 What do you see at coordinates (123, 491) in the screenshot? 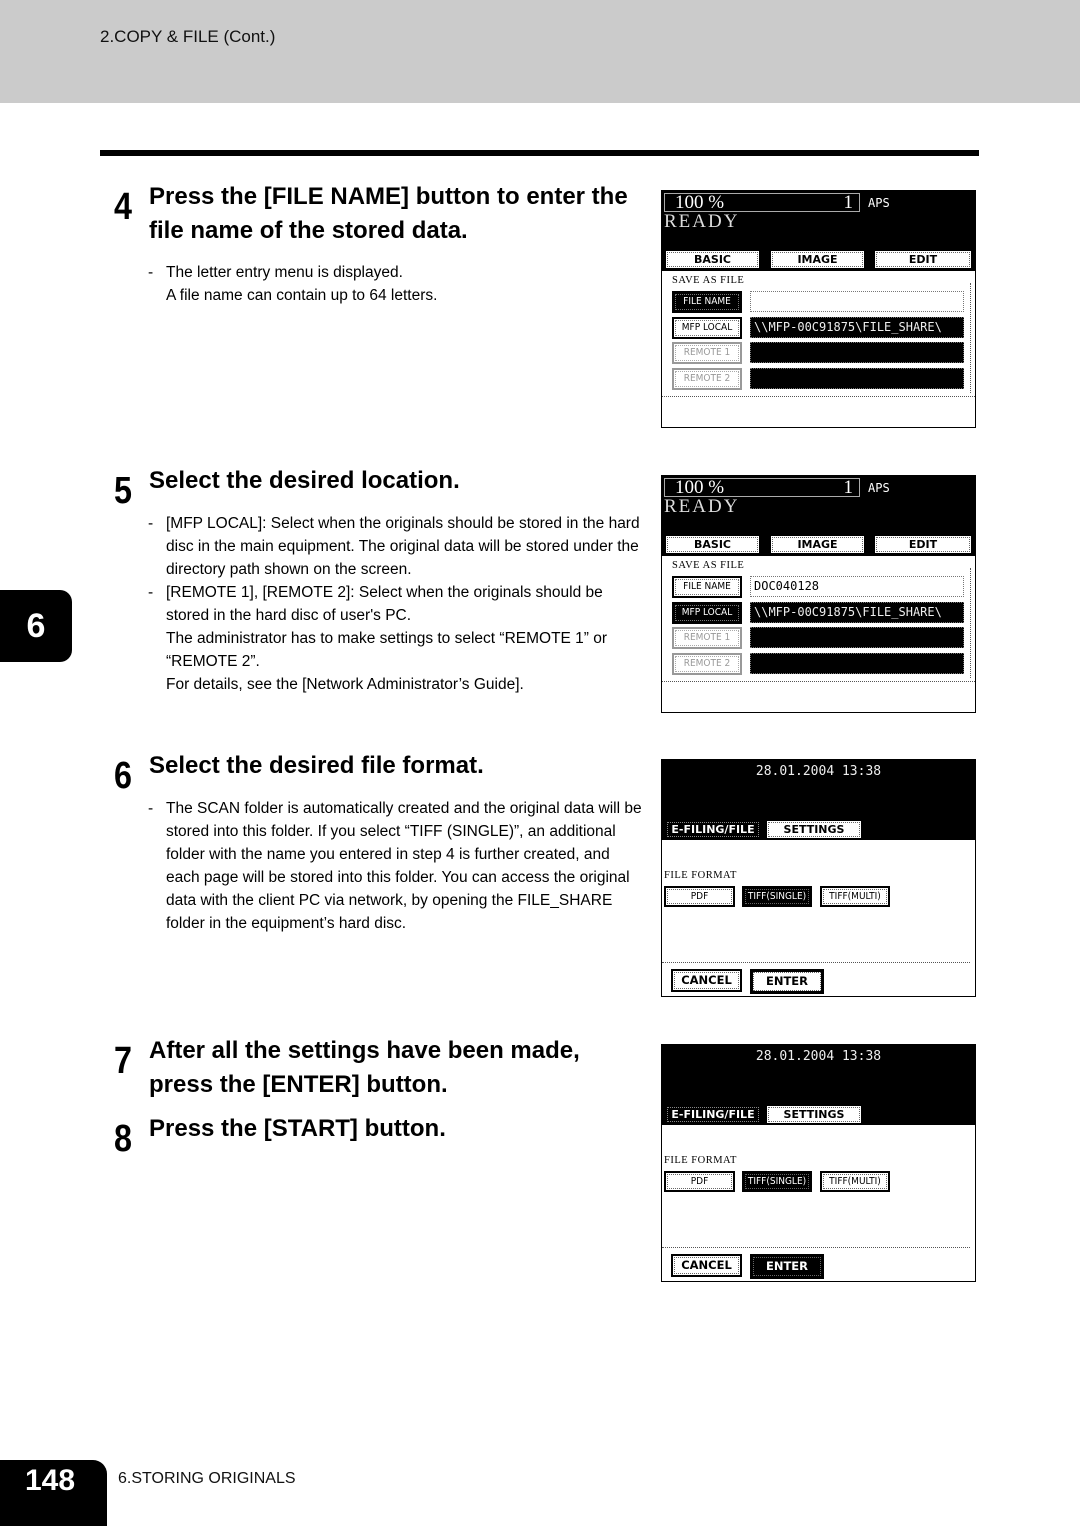
I see `step-number: 5` at bounding box center [123, 491].